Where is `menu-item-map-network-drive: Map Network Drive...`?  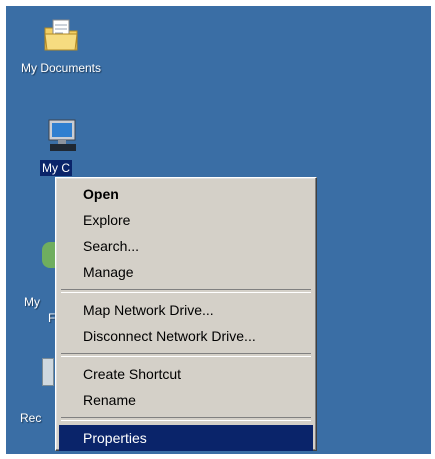 menu-item-map-network-drive: Map Network Drive... is located at coordinates (186, 310).